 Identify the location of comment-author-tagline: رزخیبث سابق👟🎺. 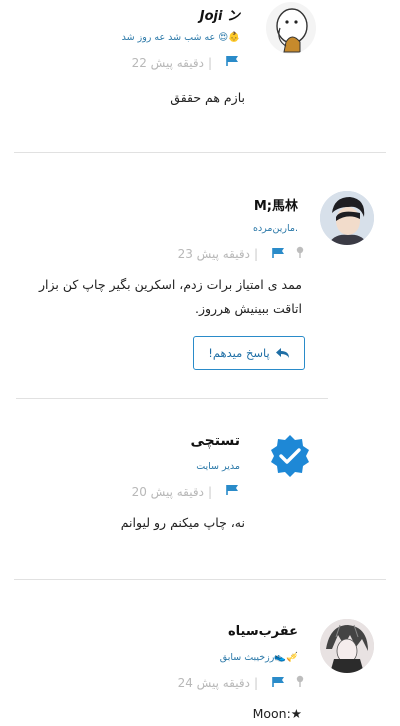
(258, 657).